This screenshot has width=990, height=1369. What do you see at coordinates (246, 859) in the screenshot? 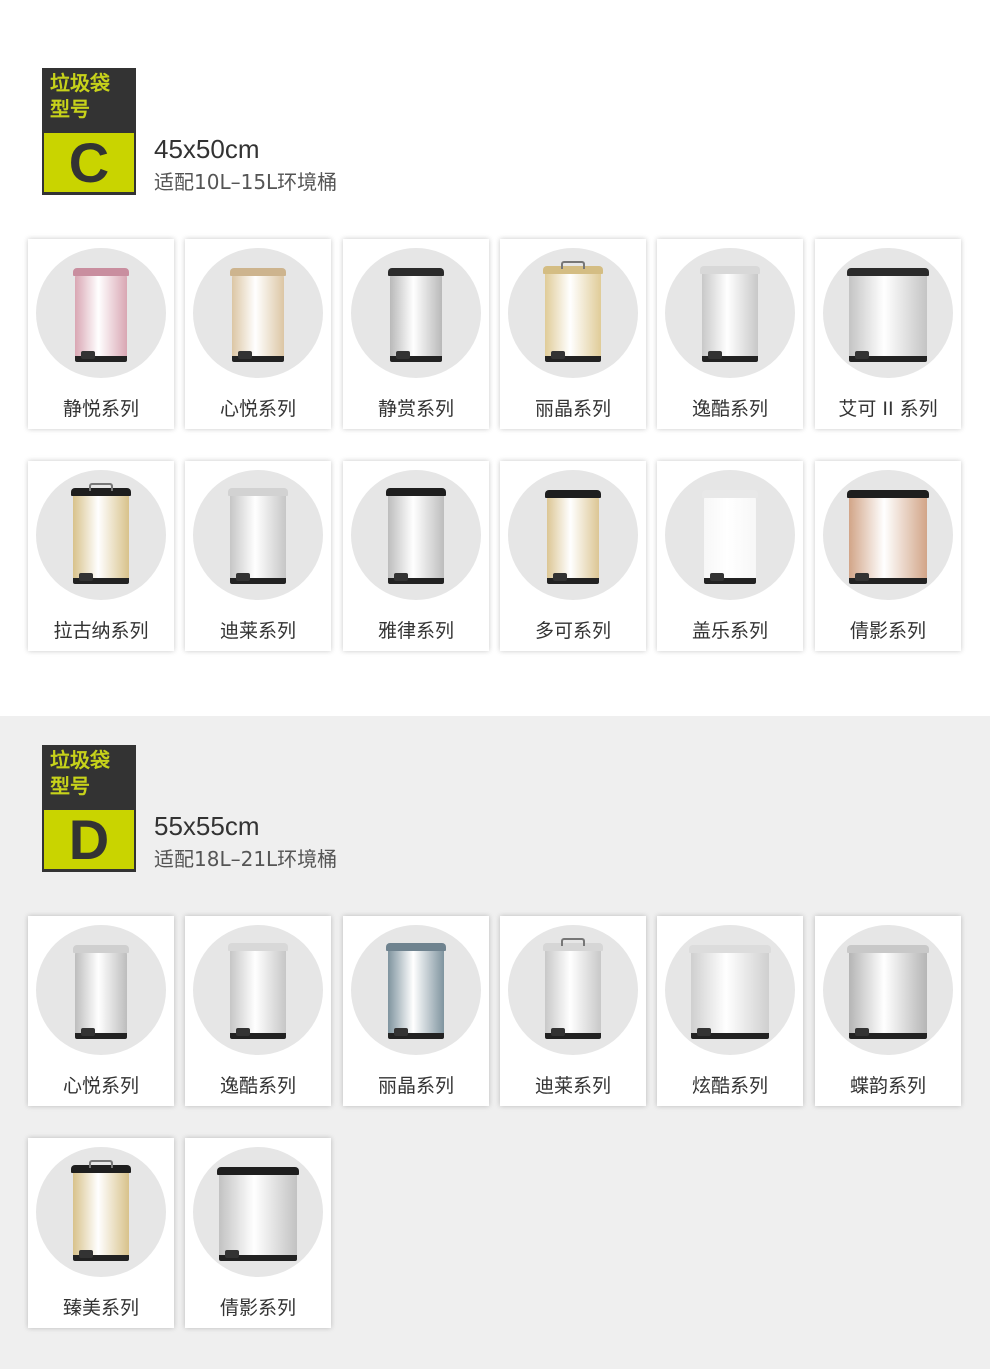
I see `bag-fit-text: 适配18L–21L环境桶` at bounding box center [246, 859].